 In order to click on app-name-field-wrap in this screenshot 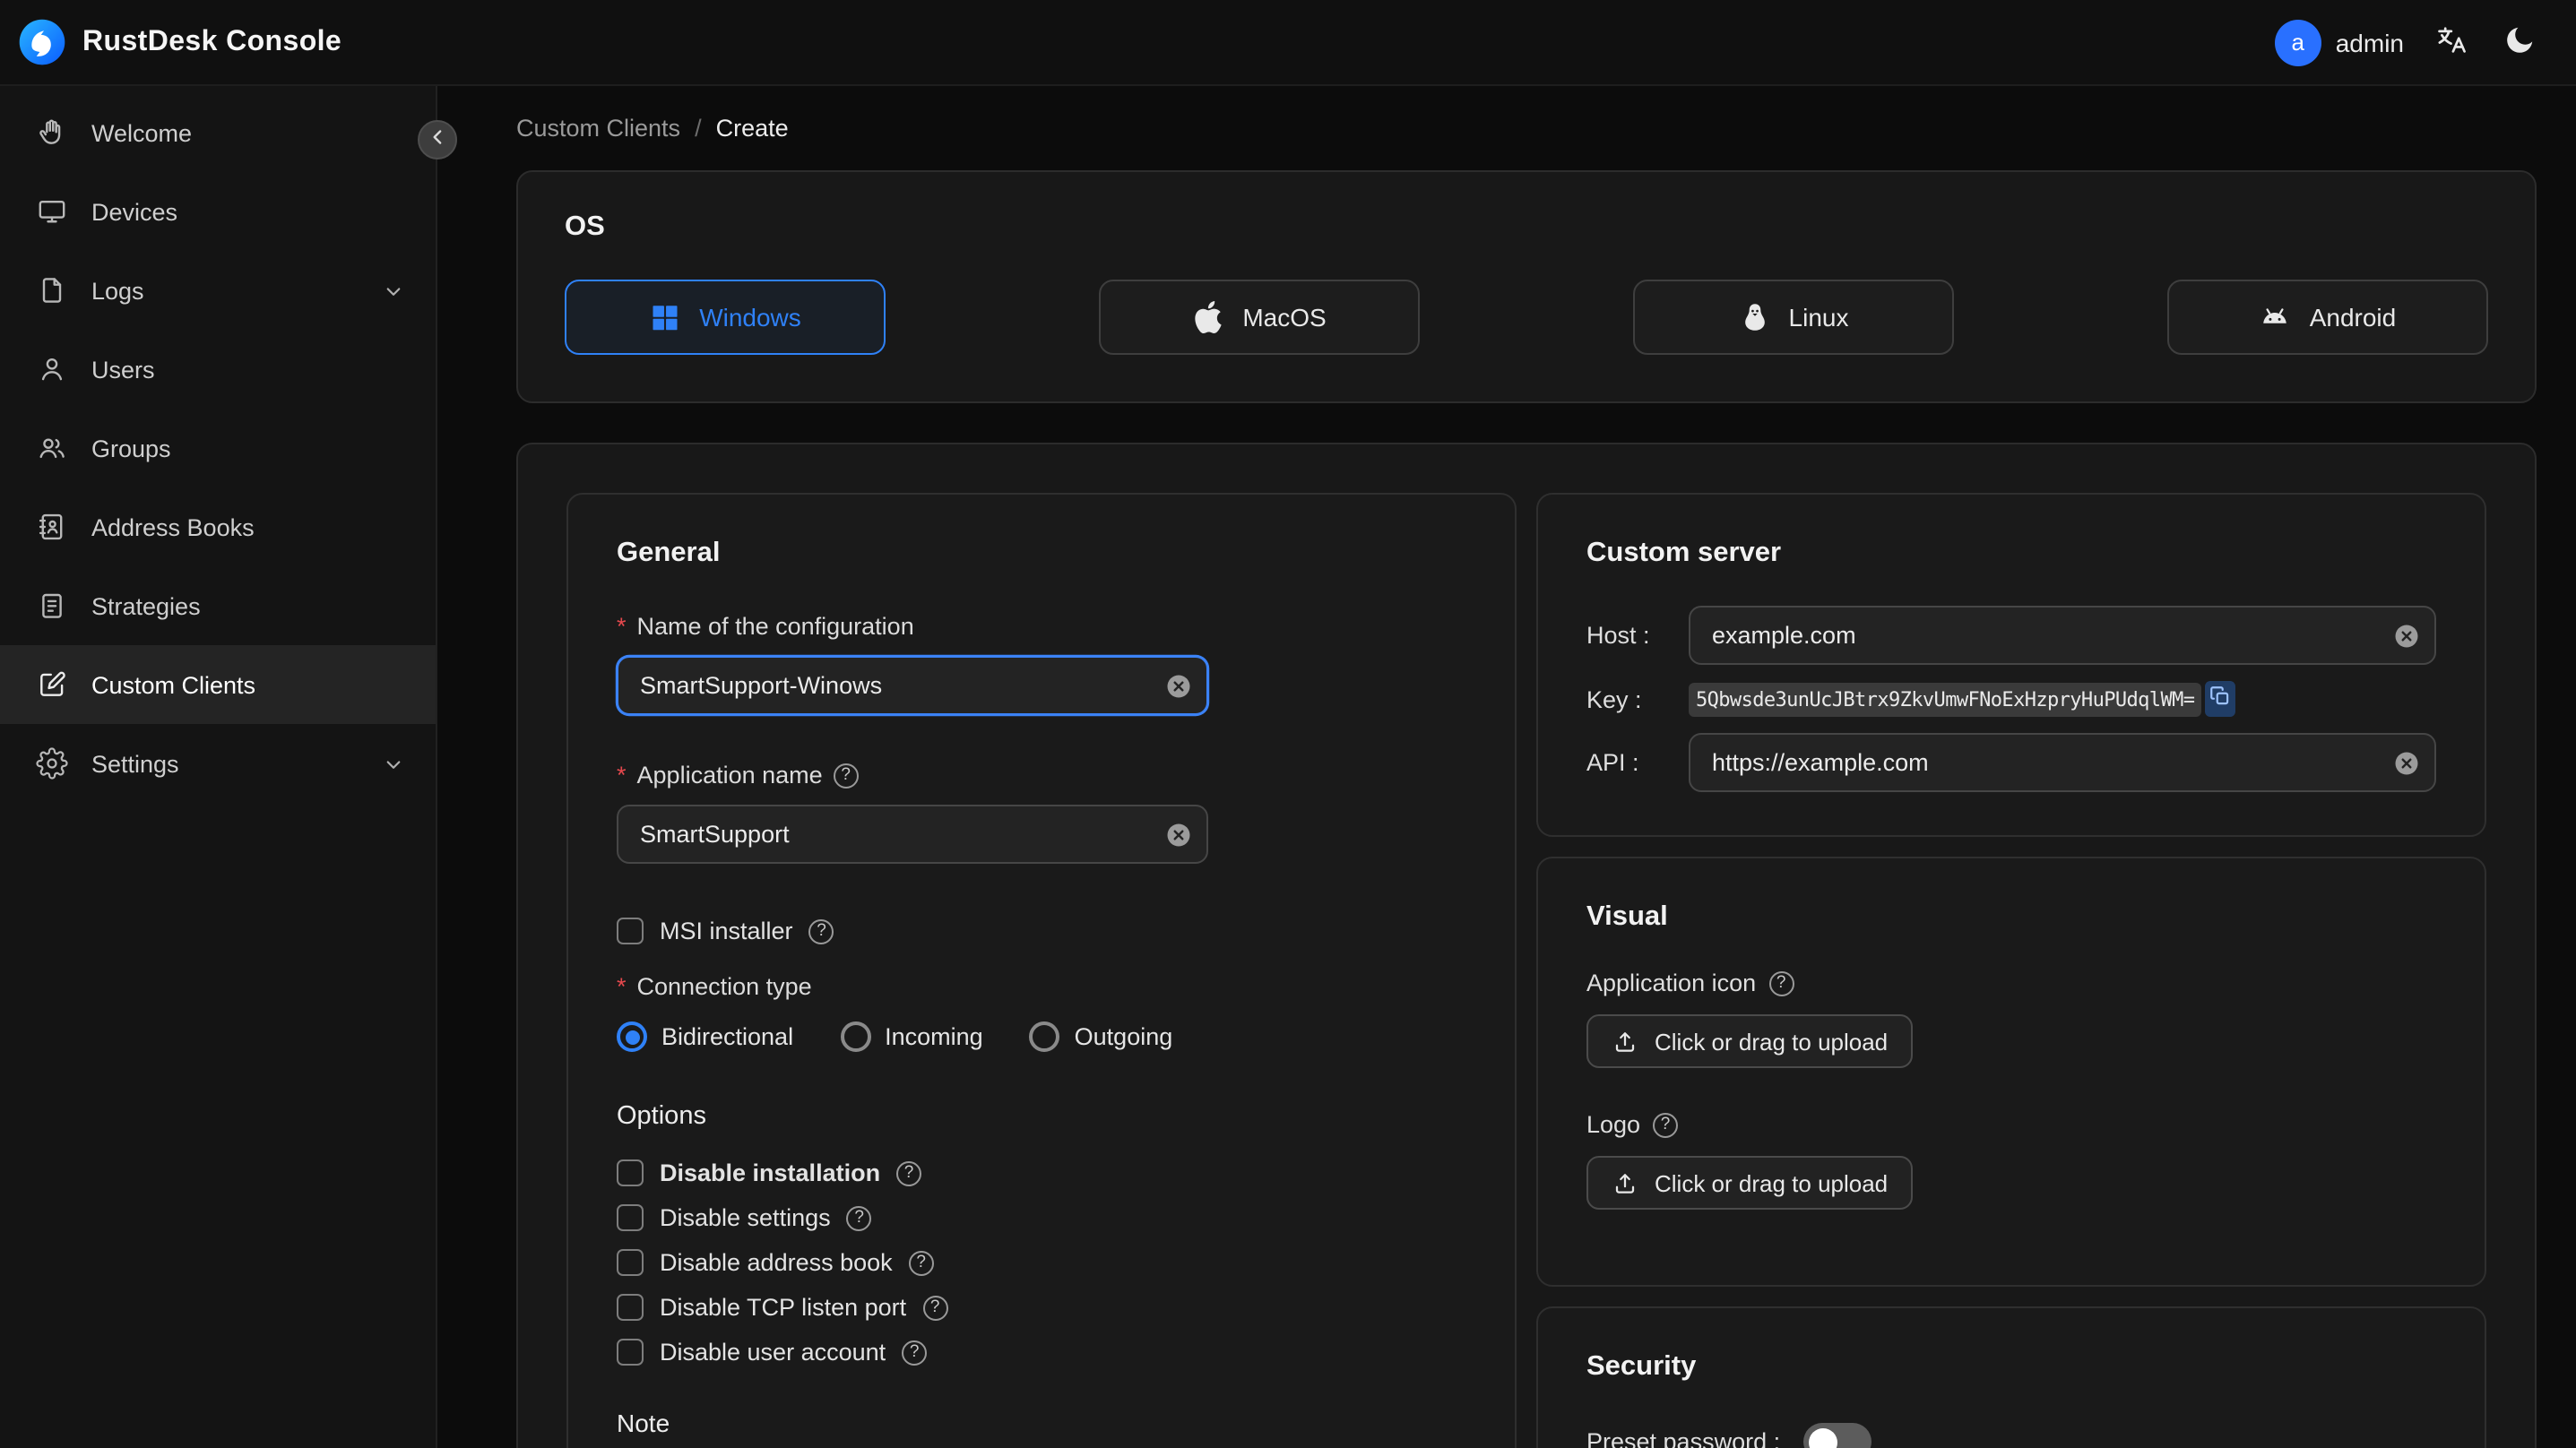, I will do `click(912, 834)`.